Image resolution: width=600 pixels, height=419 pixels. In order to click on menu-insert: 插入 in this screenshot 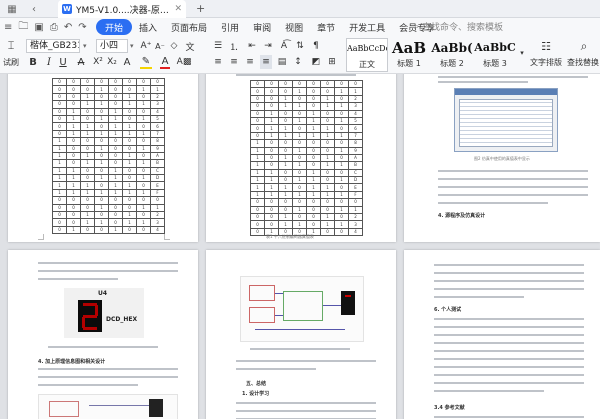, I will do `click(148, 27)`.